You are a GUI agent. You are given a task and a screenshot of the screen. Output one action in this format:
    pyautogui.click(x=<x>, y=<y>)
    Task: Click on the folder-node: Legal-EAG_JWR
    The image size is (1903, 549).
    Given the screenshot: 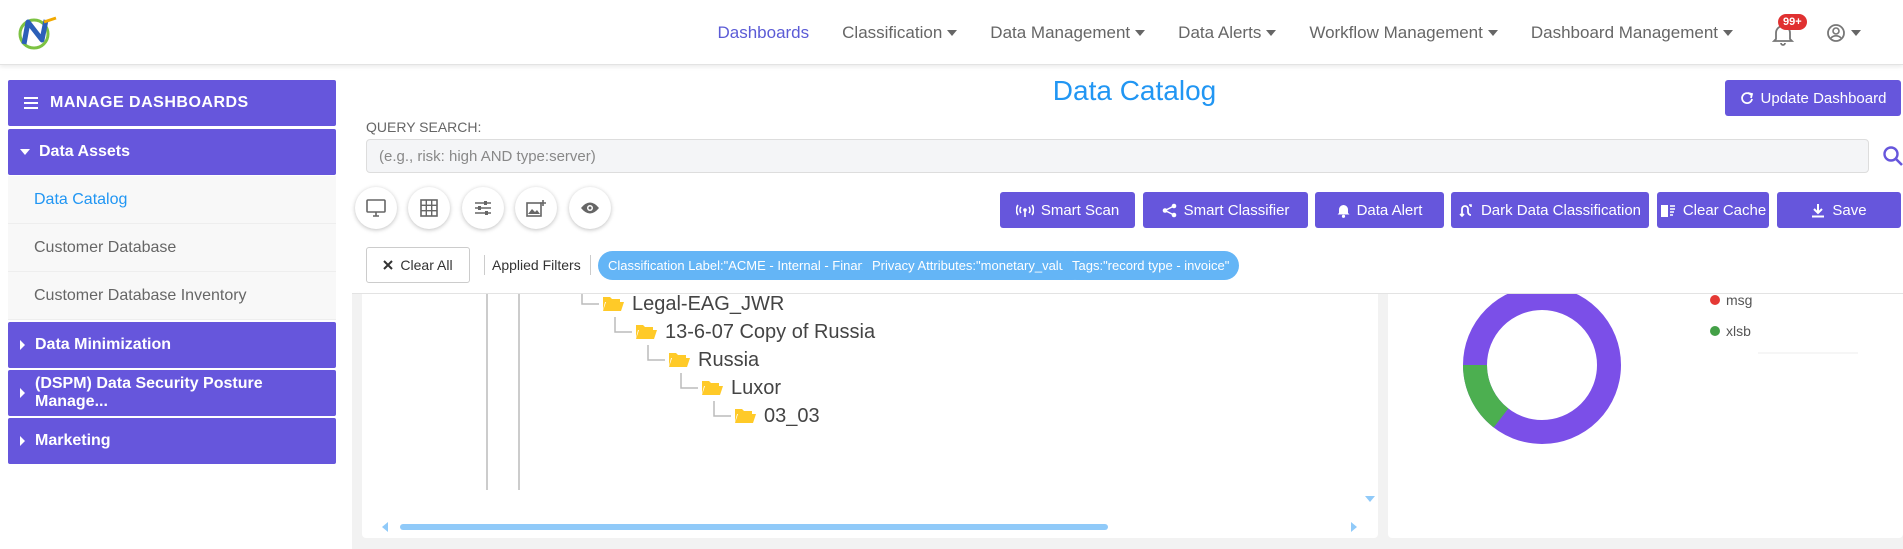 What is the action you would take?
    pyautogui.click(x=693, y=304)
    